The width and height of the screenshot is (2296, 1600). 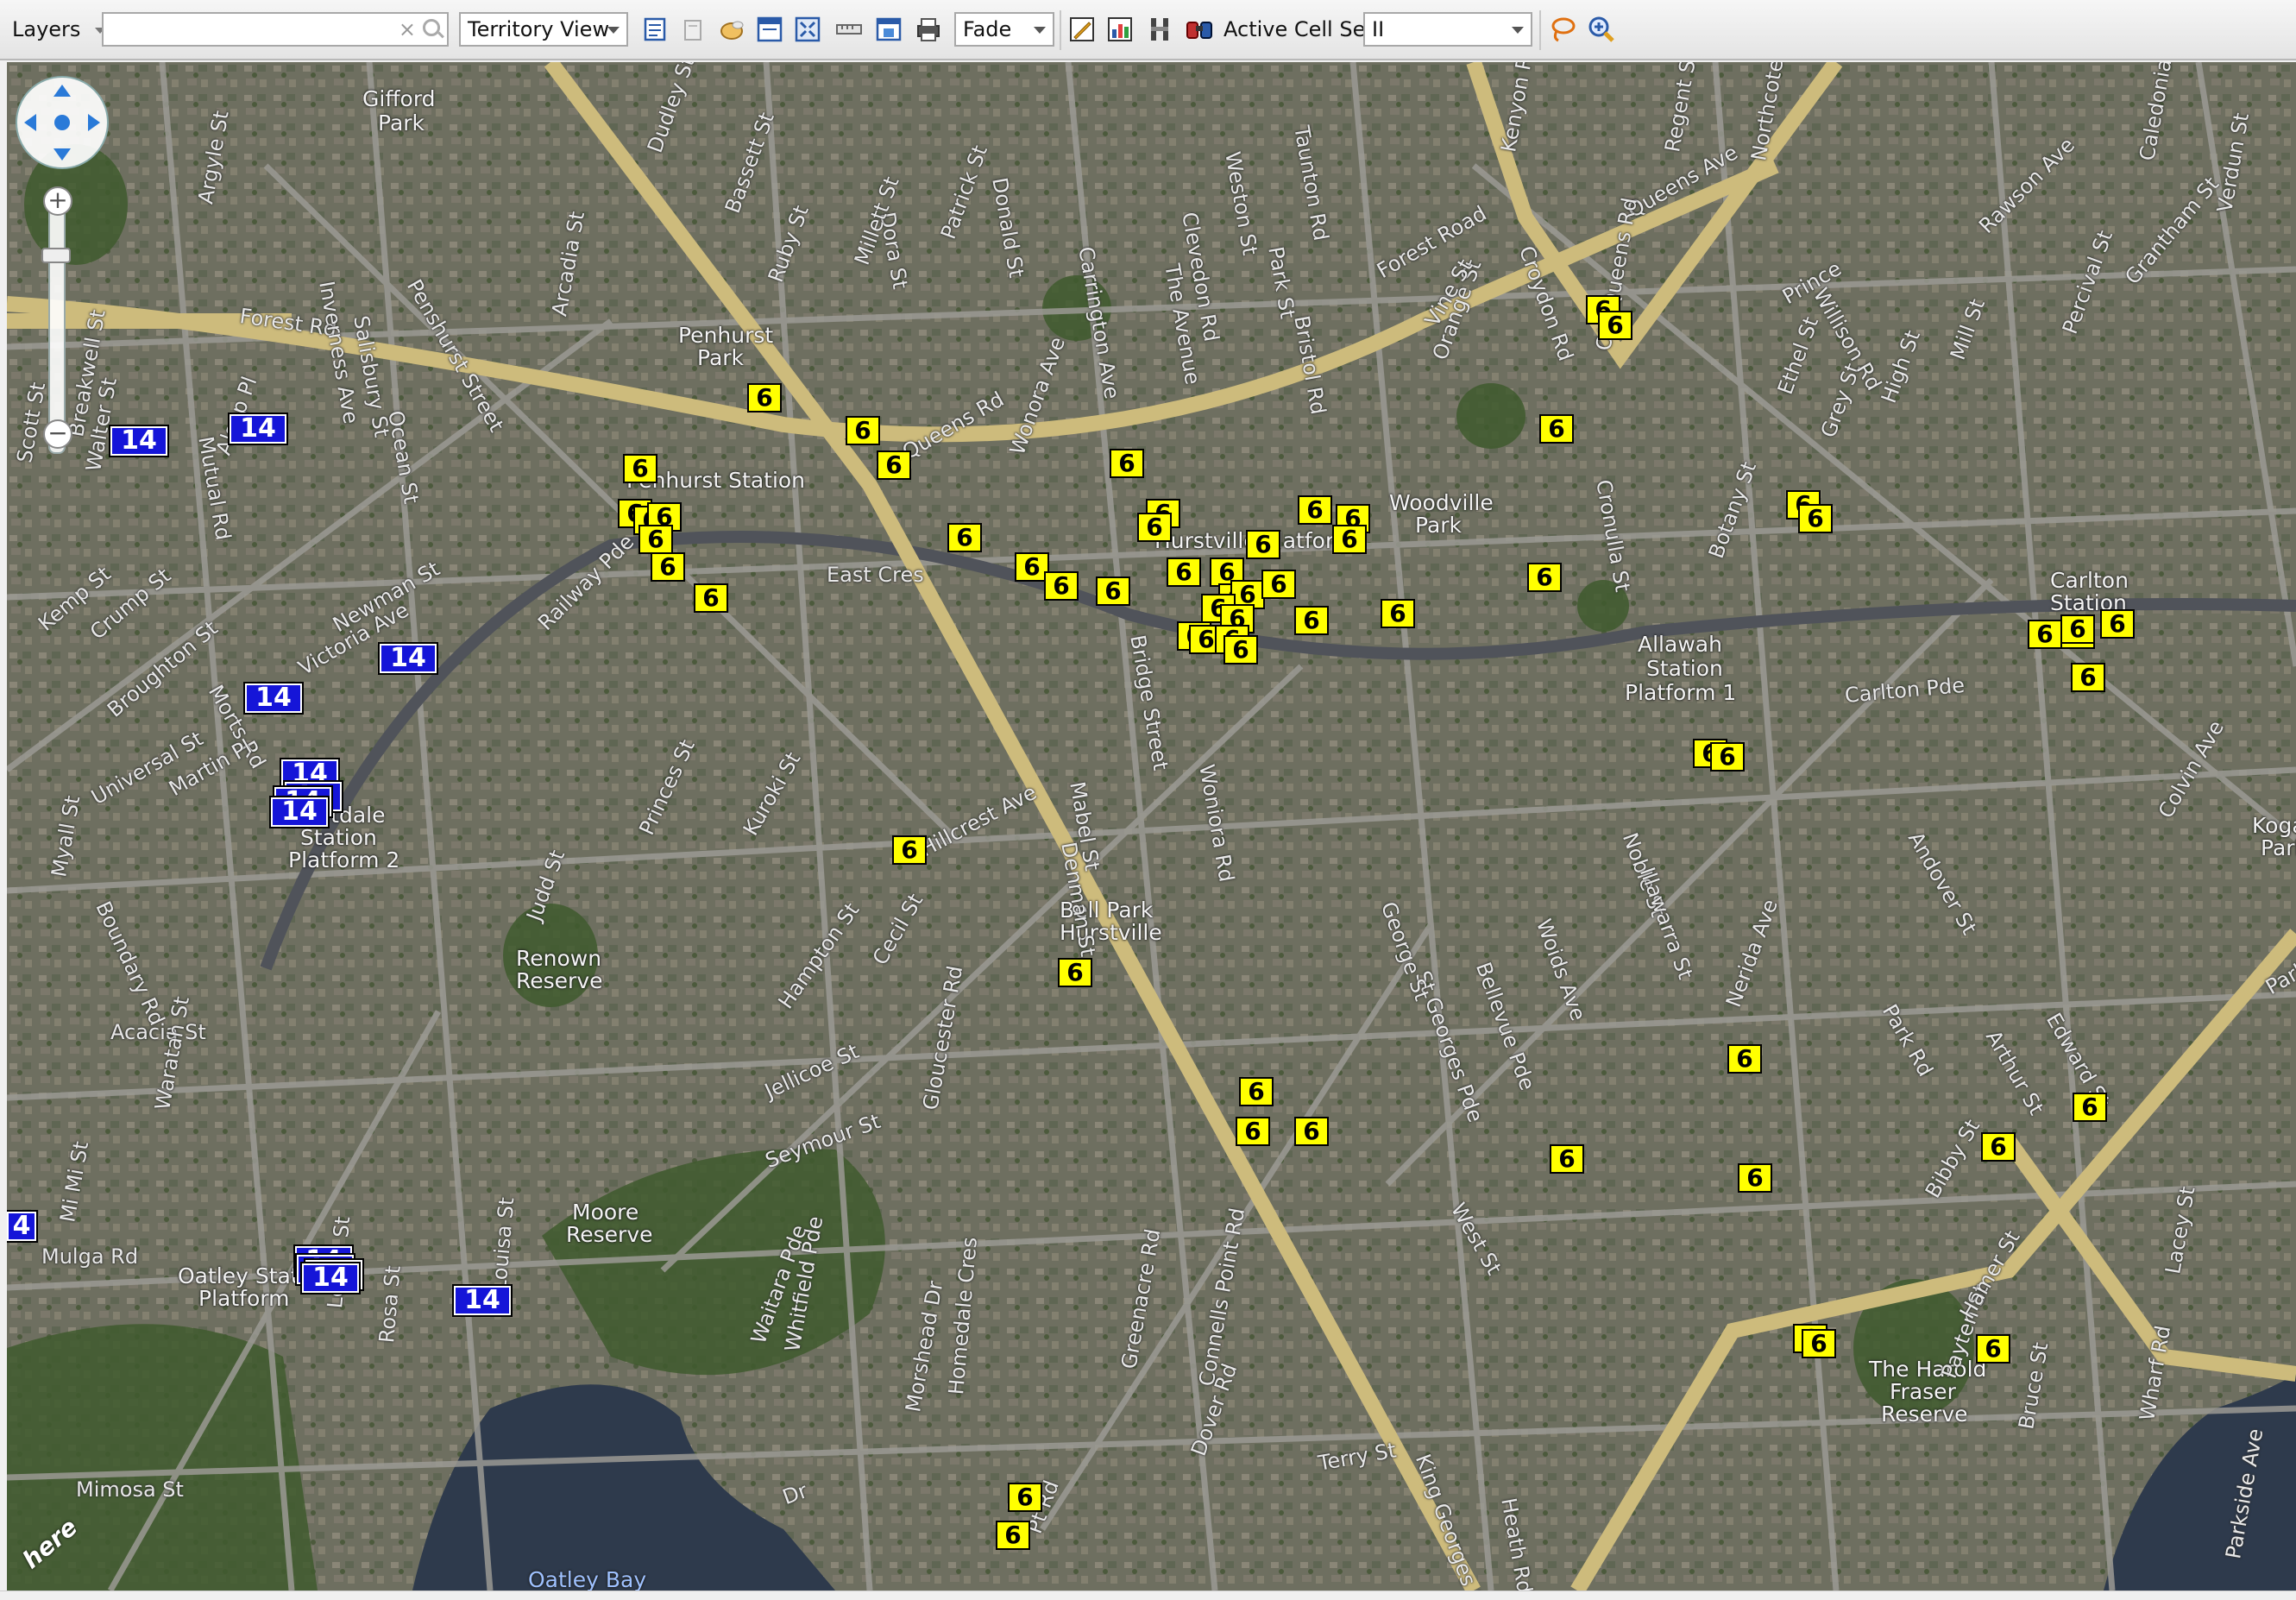 What do you see at coordinates (94, 123) in the screenshot?
I see `pan-right-icon` at bounding box center [94, 123].